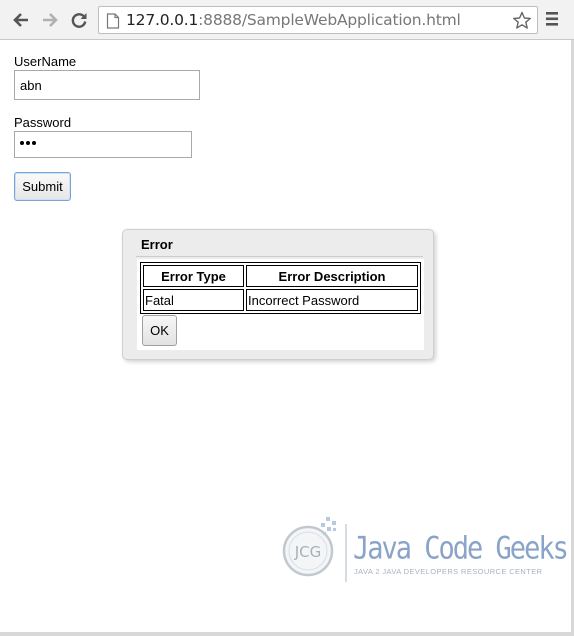  What do you see at coordinates (287, 634) in the screenshot?
I see `window-frame-bottom` at bounding box center [287, 634].